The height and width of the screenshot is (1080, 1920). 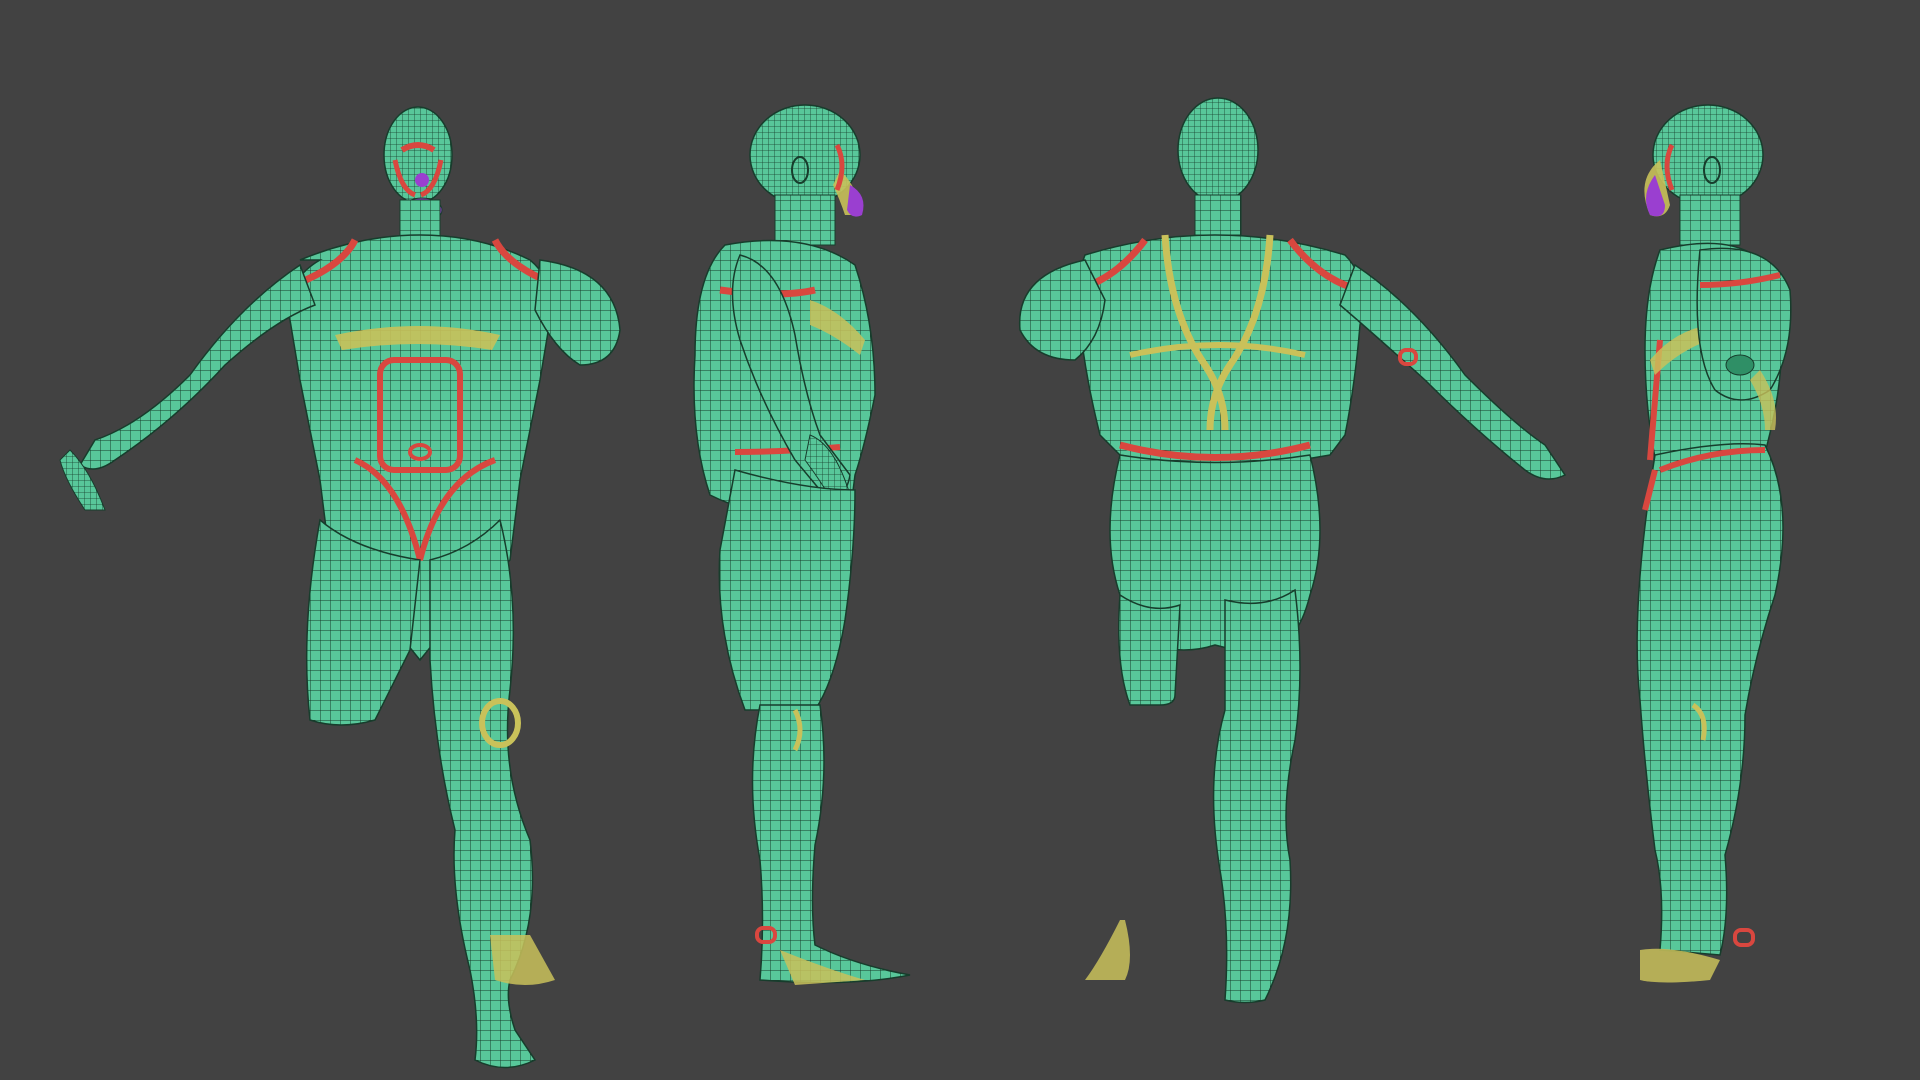 What do you see at coordinates (1256, 796) in the screenshot?
I see `back-standing-leg` at bounding box center [1256, 796].